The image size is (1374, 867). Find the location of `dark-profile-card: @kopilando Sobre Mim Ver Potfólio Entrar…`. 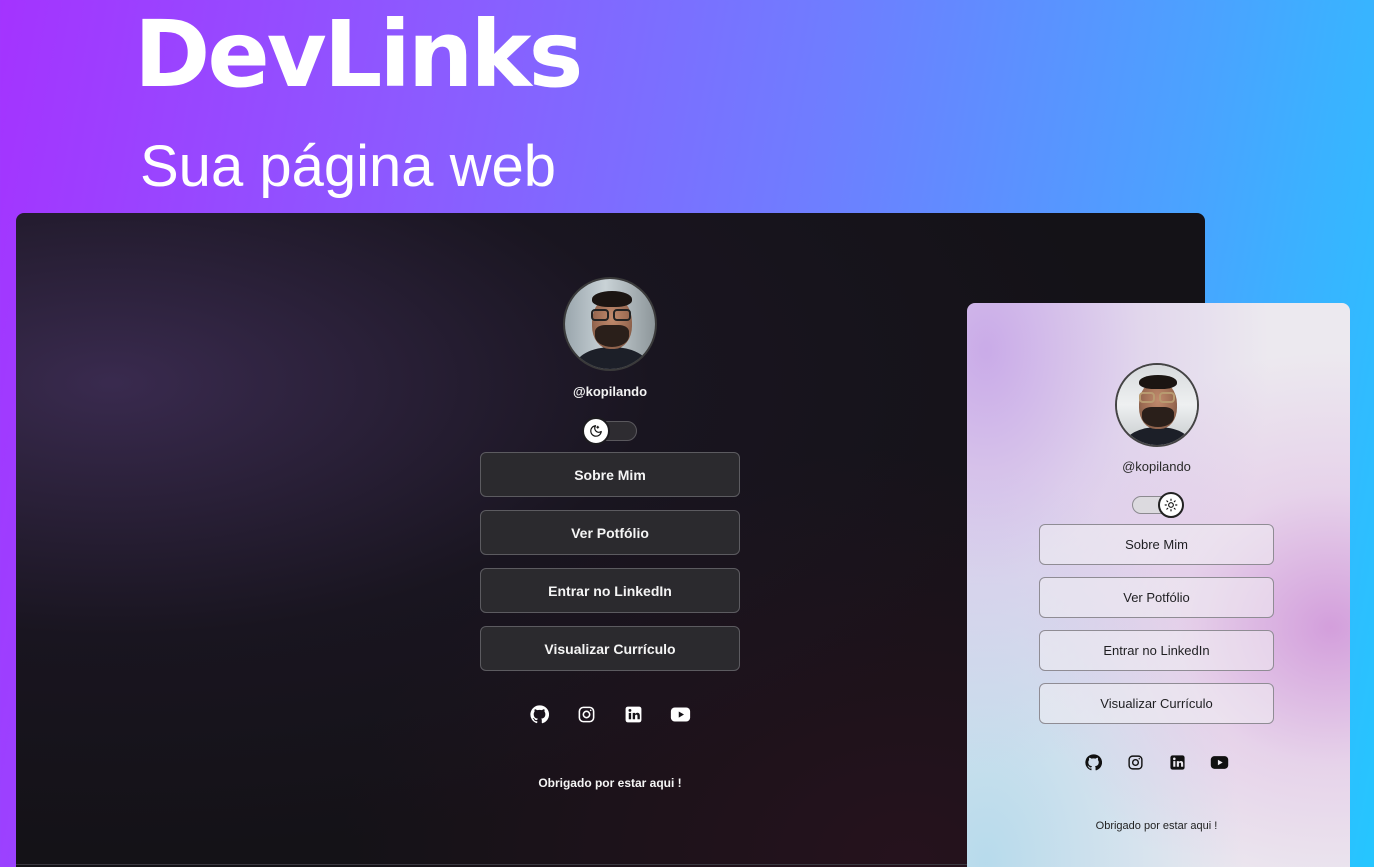

dark-profile-card: @kopilando Sobre Mim Ver Potfólio Entrar… is located at coordinates (610, 533).